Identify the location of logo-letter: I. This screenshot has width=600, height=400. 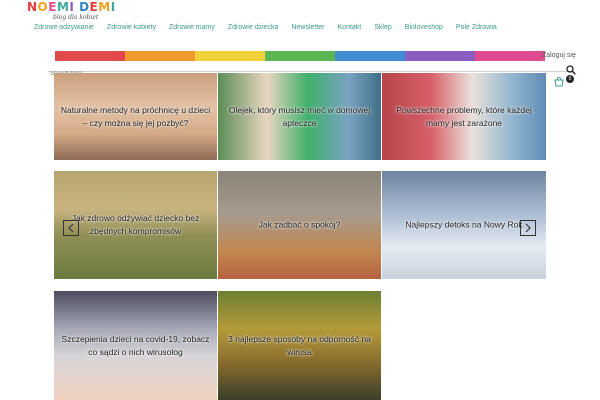
(113, 7).